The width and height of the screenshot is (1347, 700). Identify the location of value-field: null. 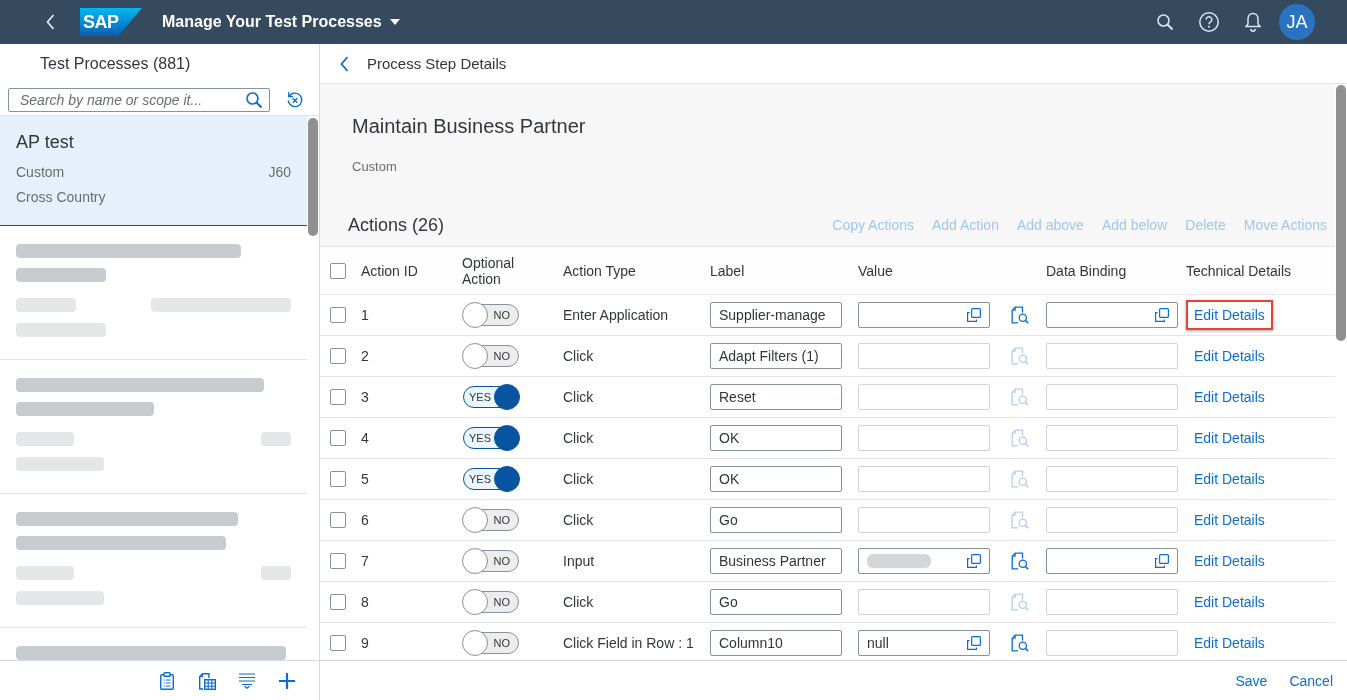
(924, 643).